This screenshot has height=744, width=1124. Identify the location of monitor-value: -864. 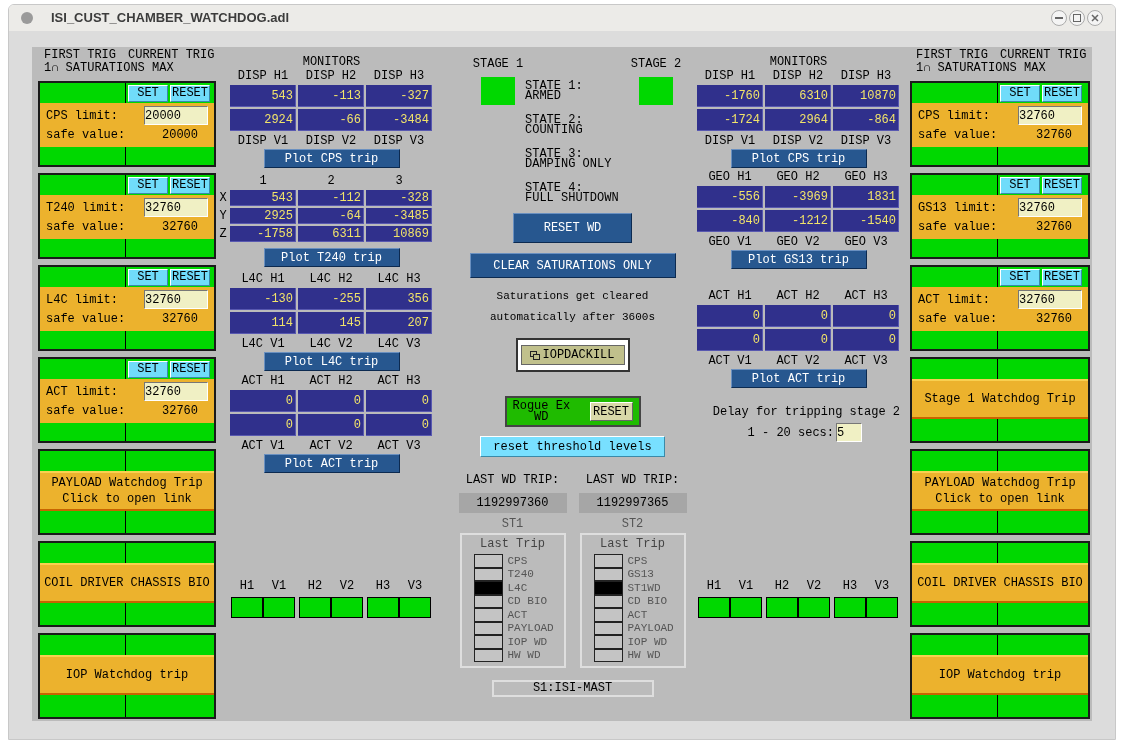
(866, 120).